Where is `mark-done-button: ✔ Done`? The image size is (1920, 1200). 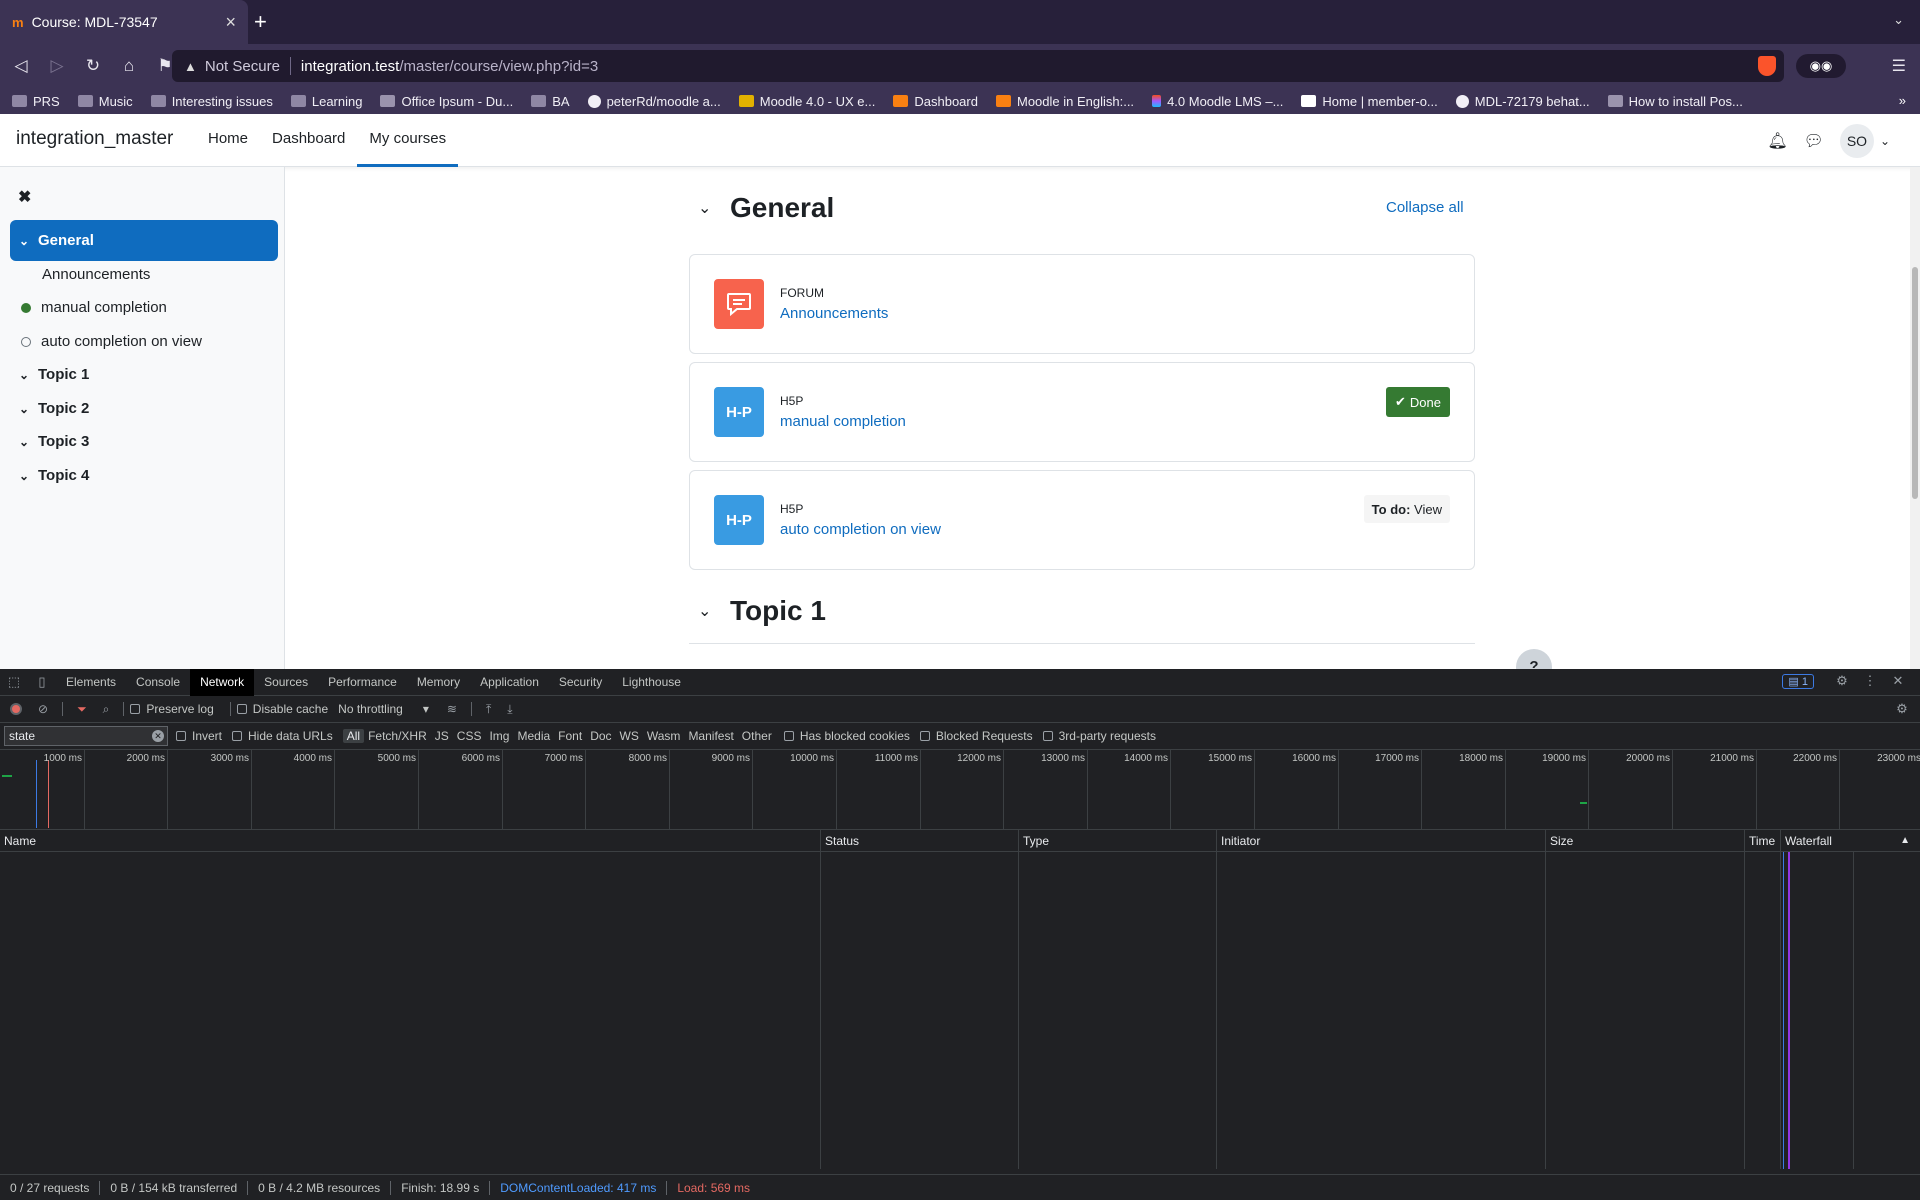
mark-done-button: ✔ Done is located at coordinates (1418, 402).